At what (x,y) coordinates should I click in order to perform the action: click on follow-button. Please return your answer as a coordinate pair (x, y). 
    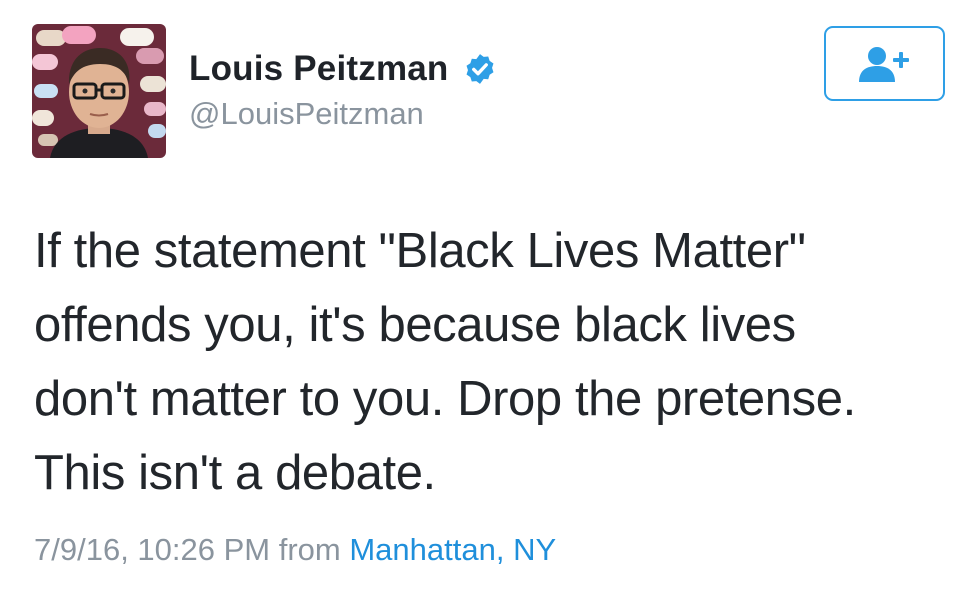
    Looking at the image, I should click on (884, 63).